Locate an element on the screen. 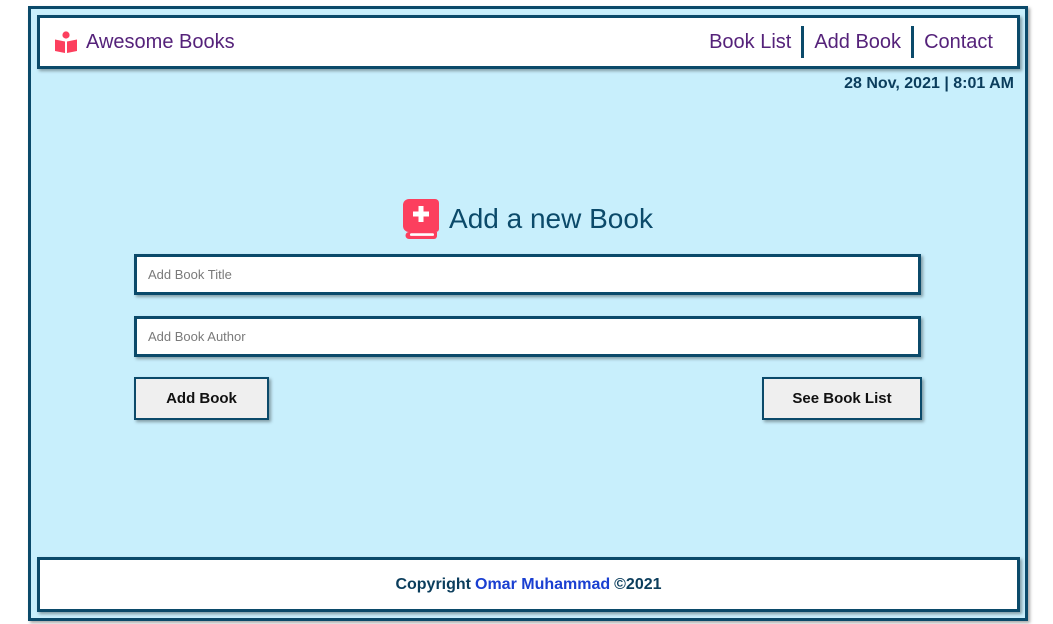 This screenshot has width=1053, height=624. form-heading: Add a new Book is located at coordinates (528, 219).